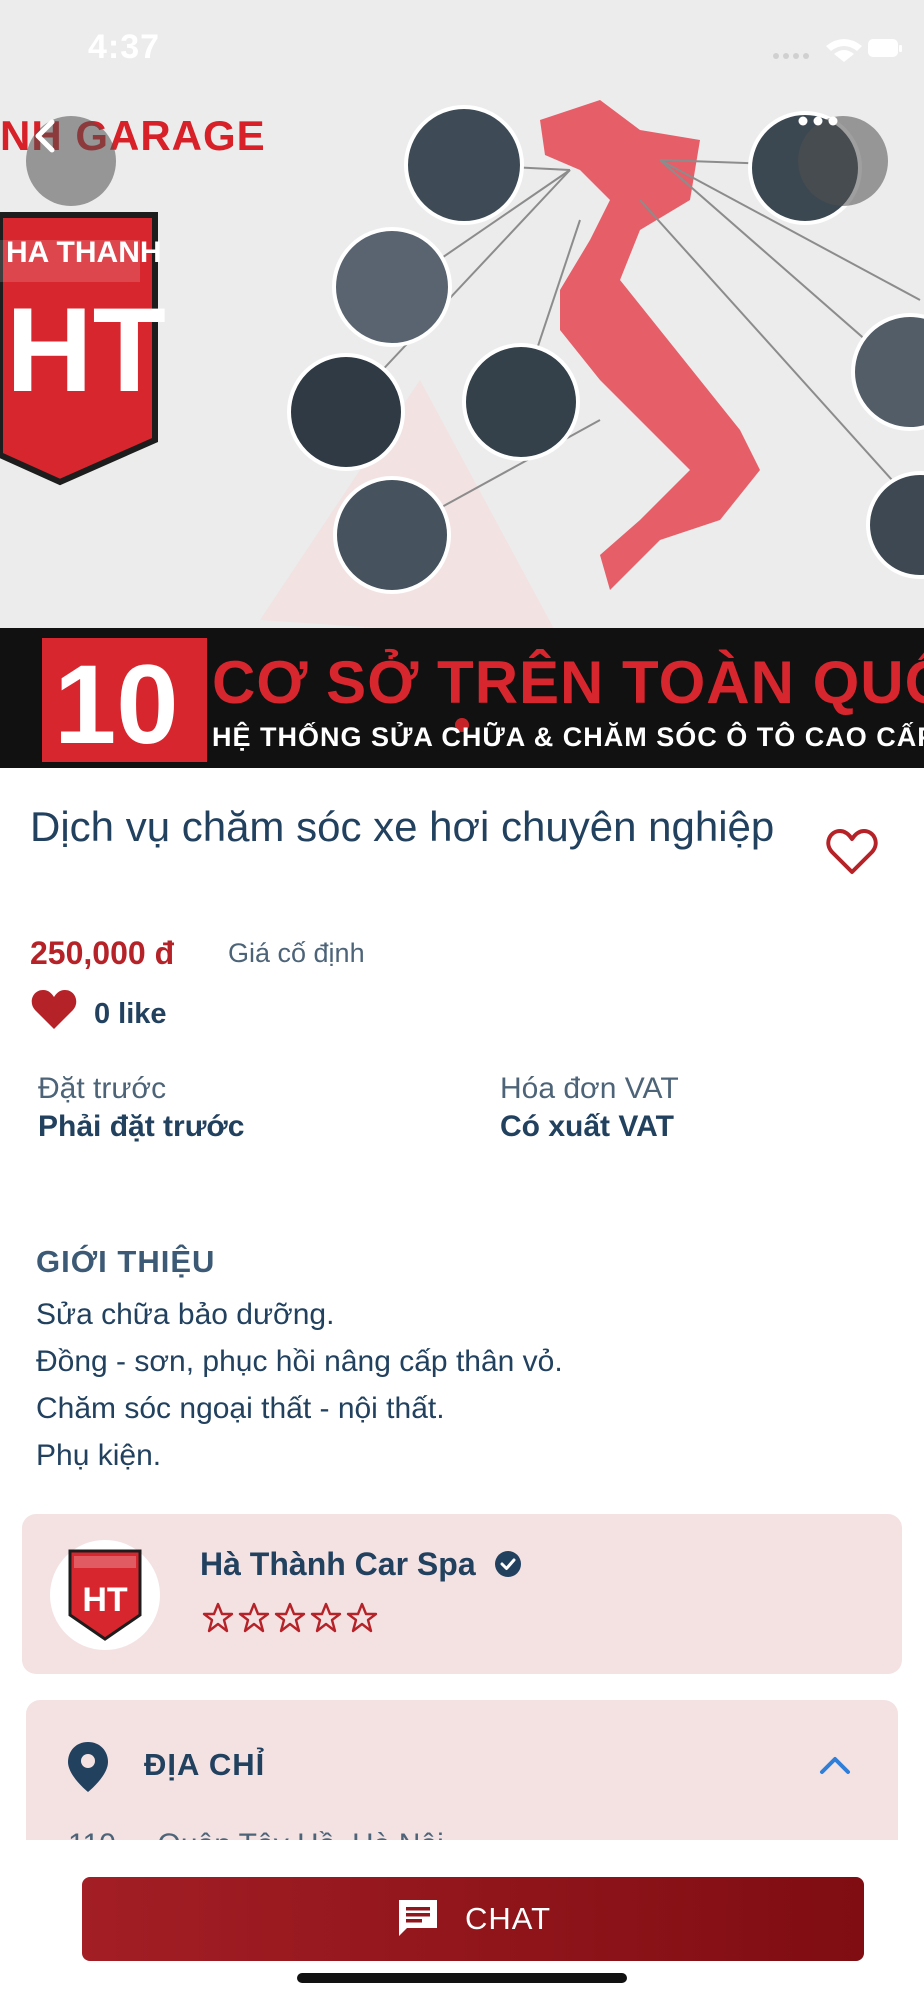  What do you see at coordinates (568, 682) in the screenshot?
I see `banner-headline: CƠ SỞ TRÊN TOÀN QUỐC` at bounding box center [568, 682].